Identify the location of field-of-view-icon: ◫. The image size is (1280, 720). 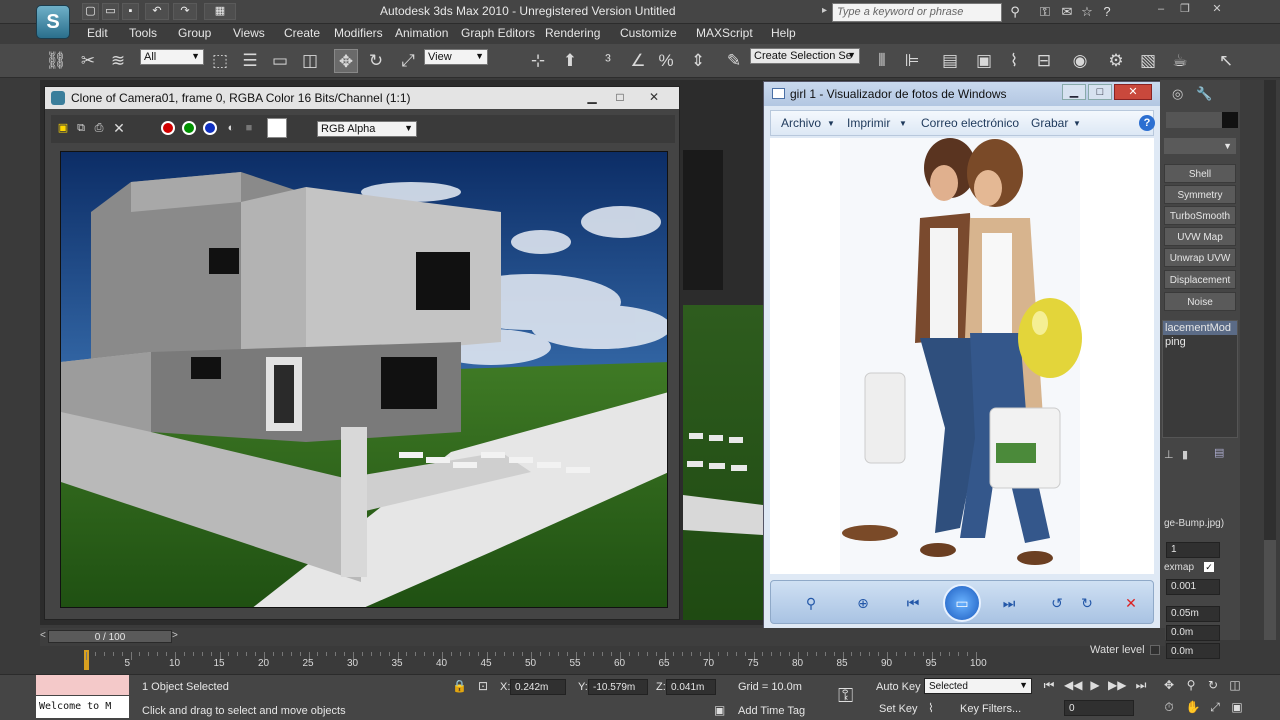
(1235, 685).